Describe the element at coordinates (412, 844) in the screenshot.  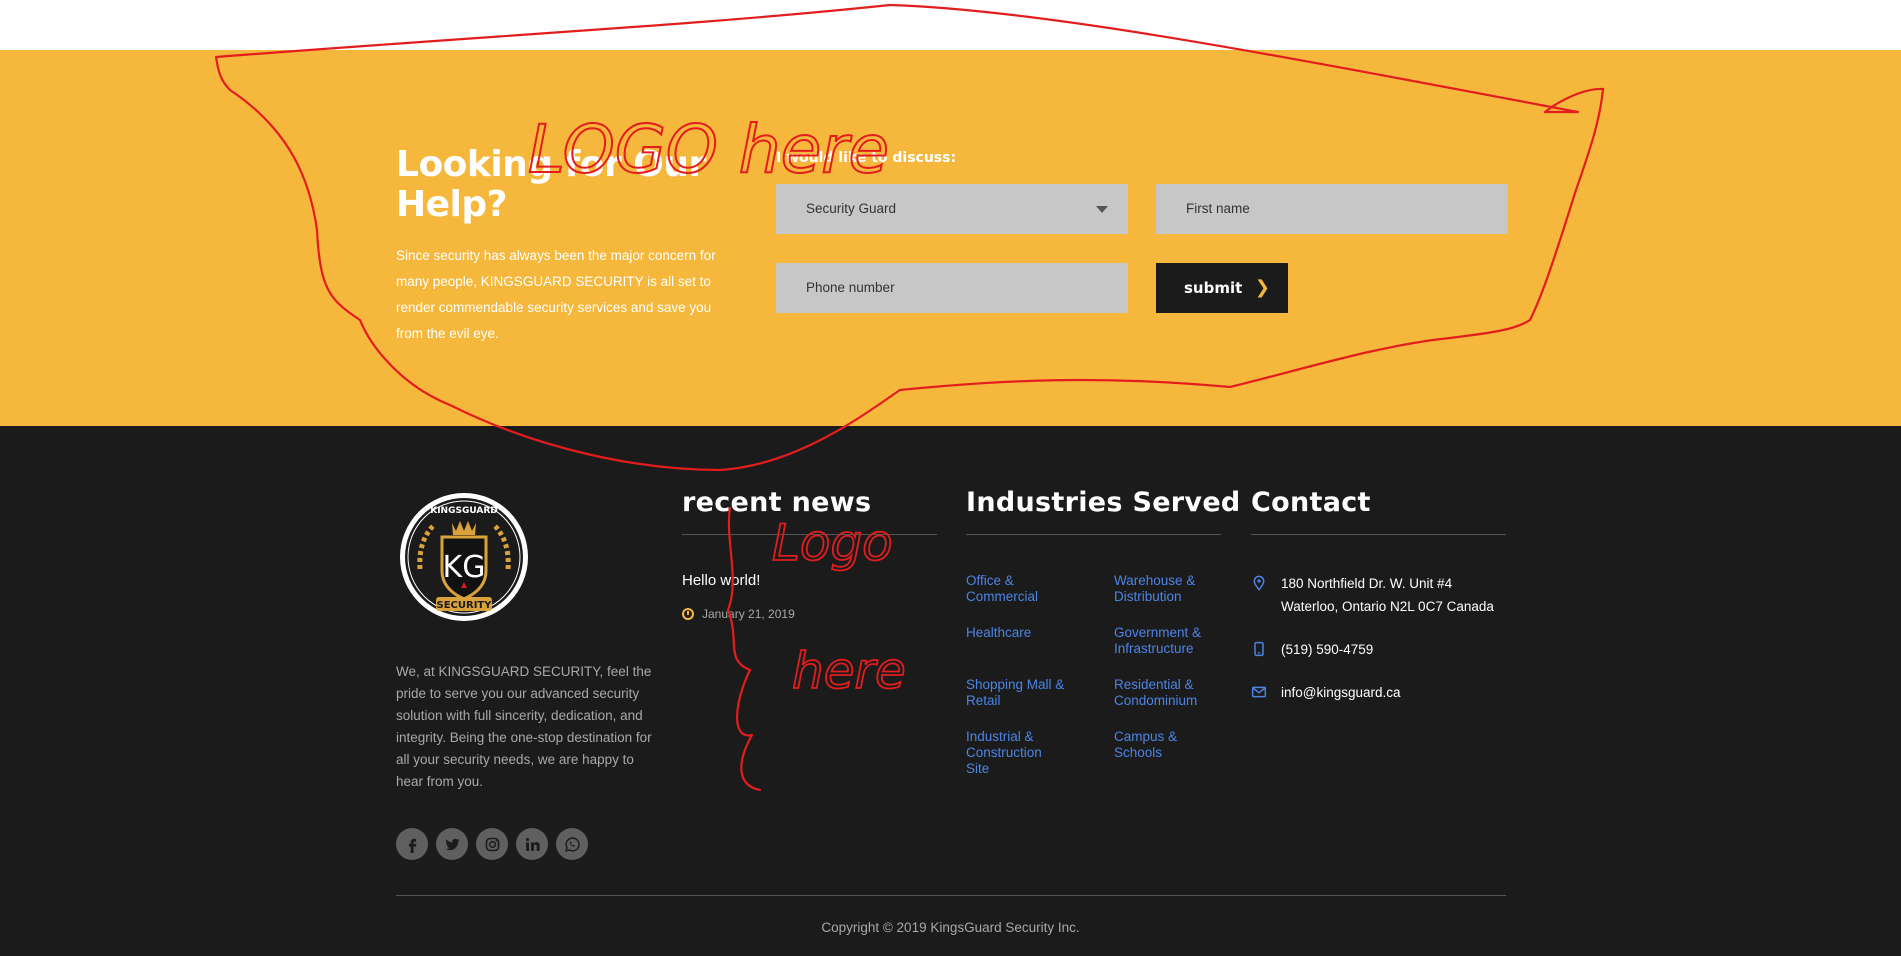
I see `facebook-icon` at that location.